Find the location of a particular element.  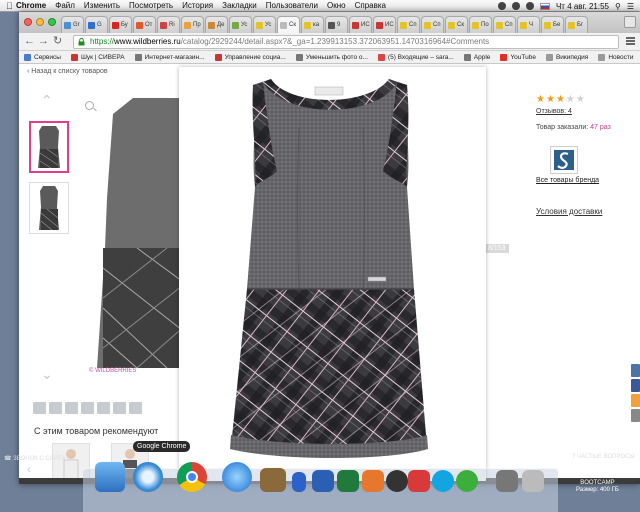

feedback-side-button is located at coordinates (635, 415).